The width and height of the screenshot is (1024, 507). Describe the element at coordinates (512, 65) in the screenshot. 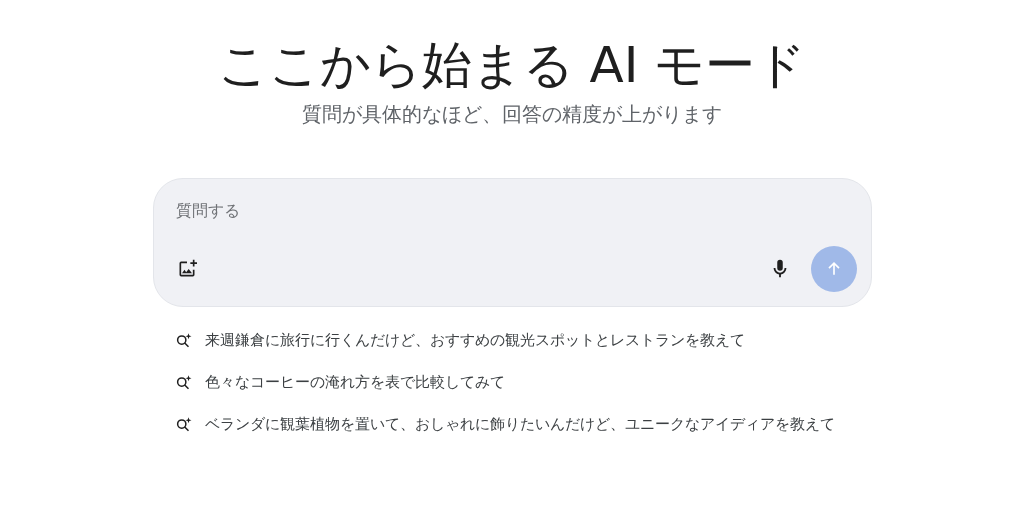

I see `page-title: ここから始まる AI モード` at that location.